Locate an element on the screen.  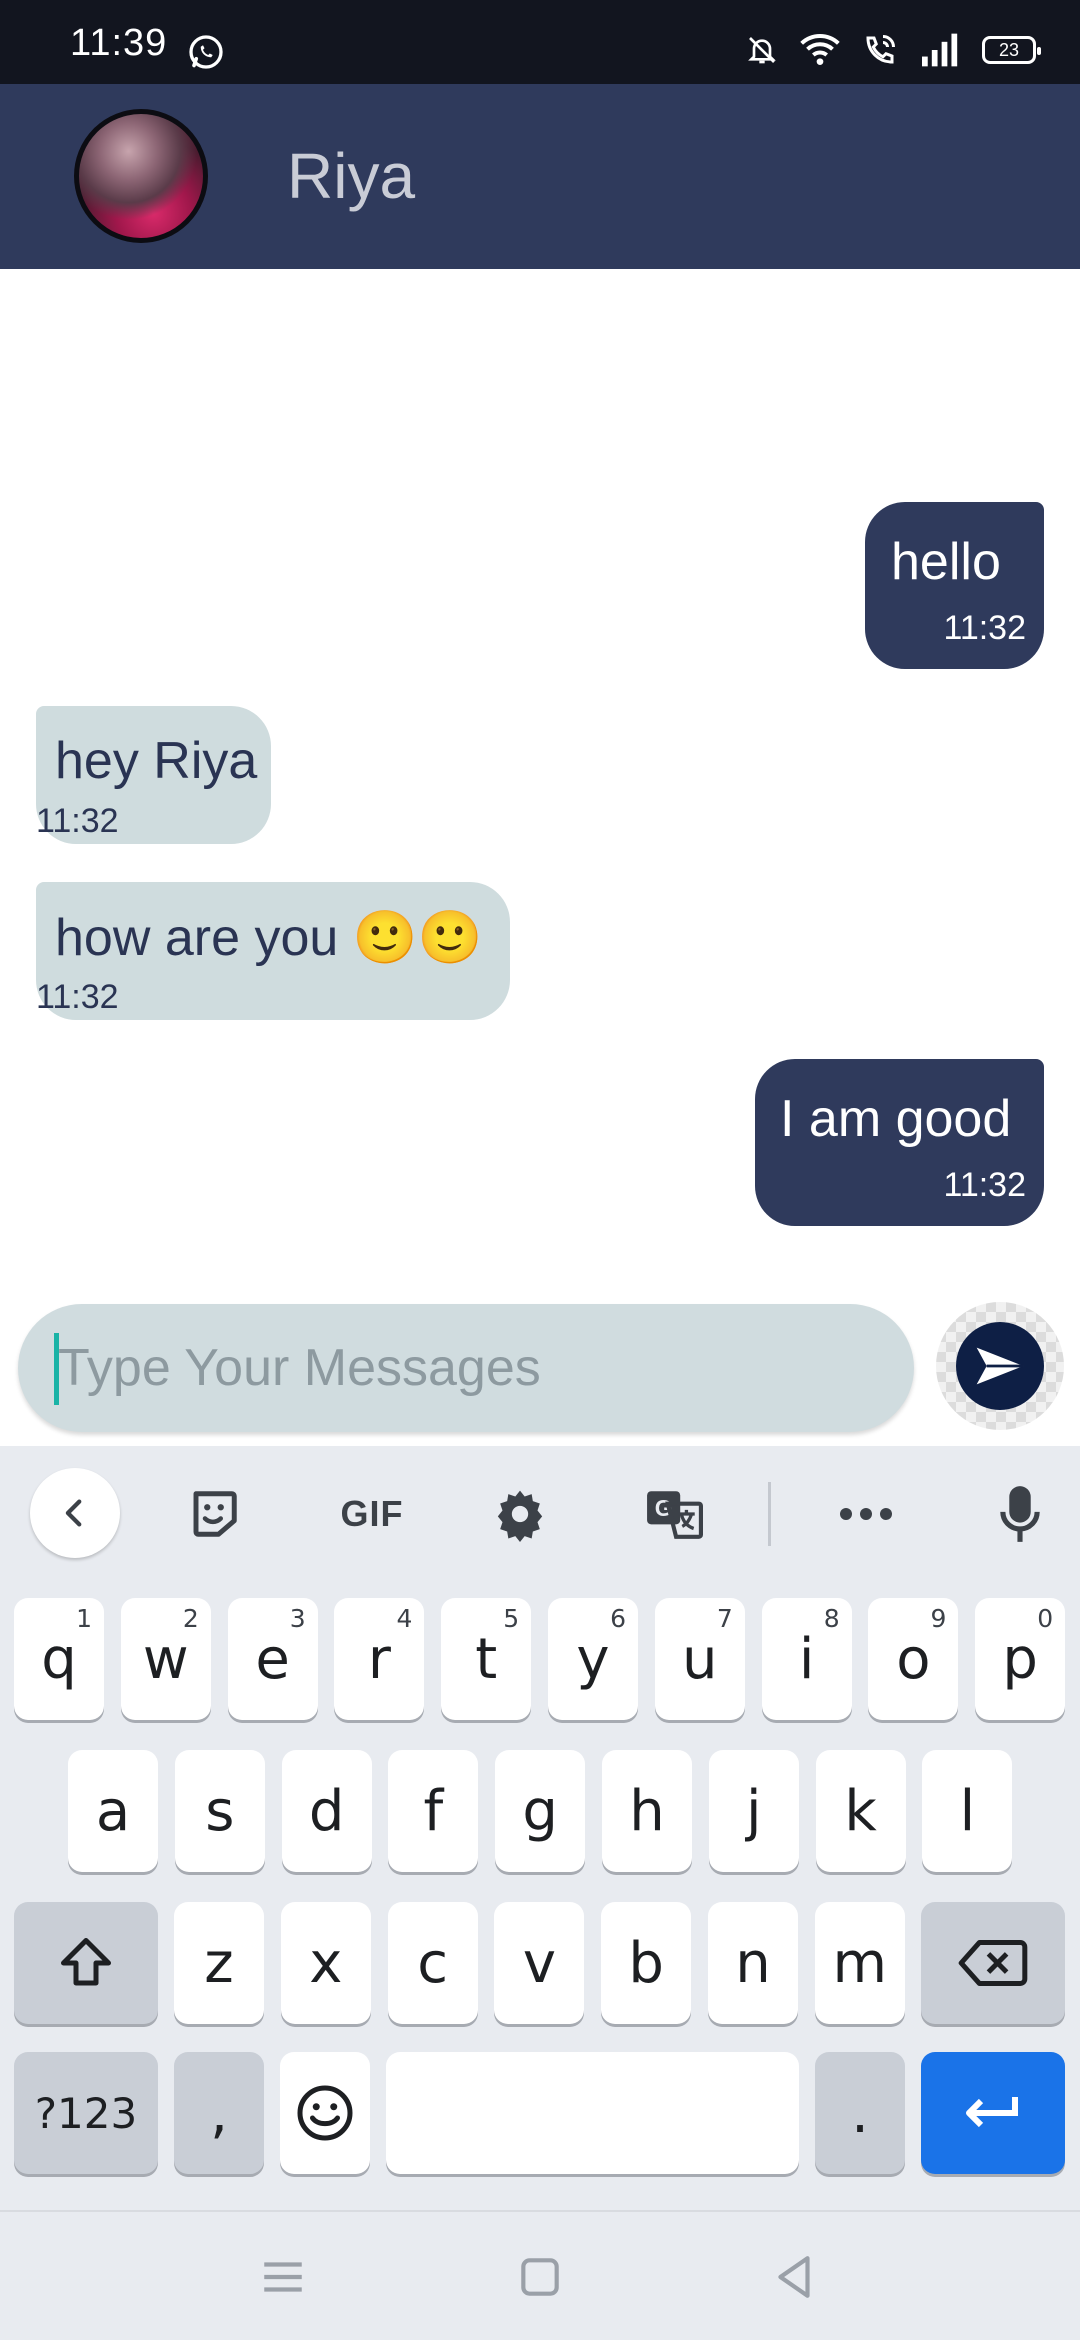
symbols-label: ?123 is located at coordinates (86, 2113).